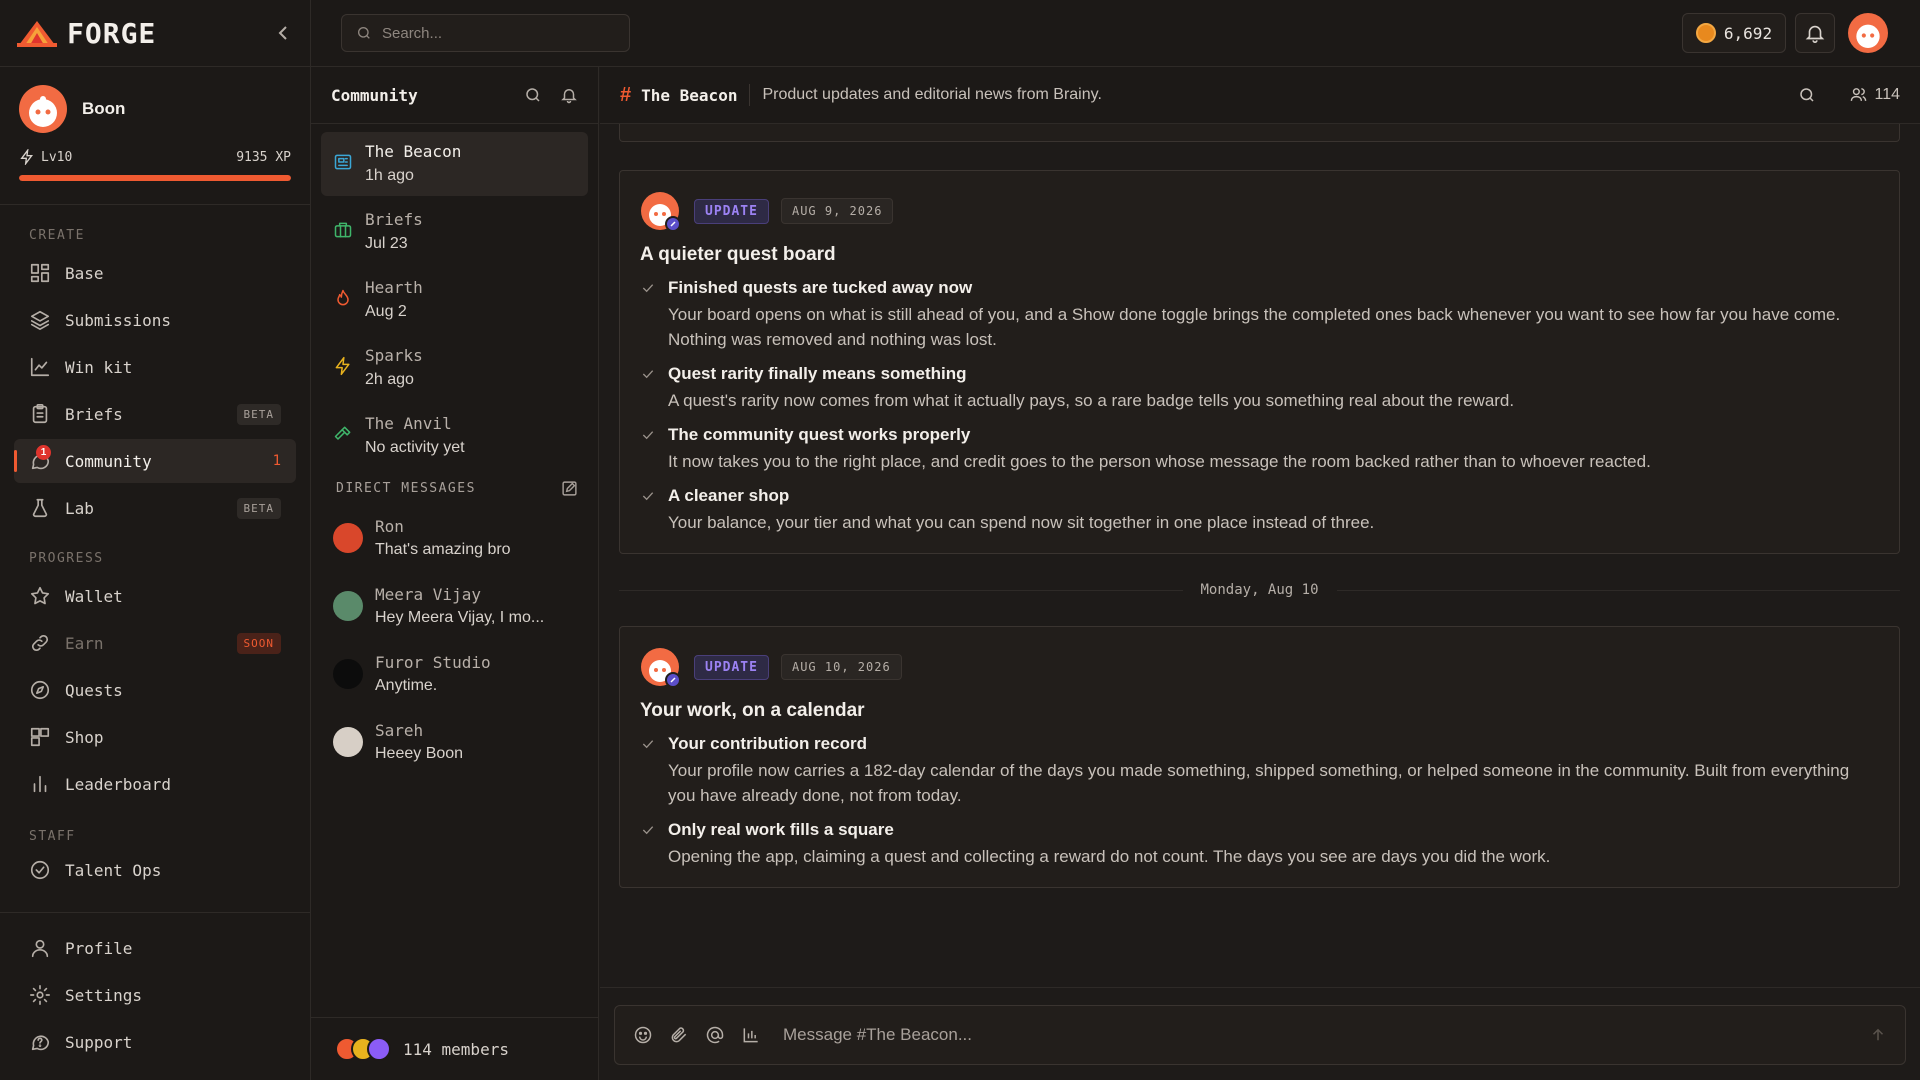 This screenshot has width=1920, height=1080. What do you see at coordinates (841, 667) in the screenshot?
I see `post-date: AUG 10, 2026` at bounding box center [841, 667].